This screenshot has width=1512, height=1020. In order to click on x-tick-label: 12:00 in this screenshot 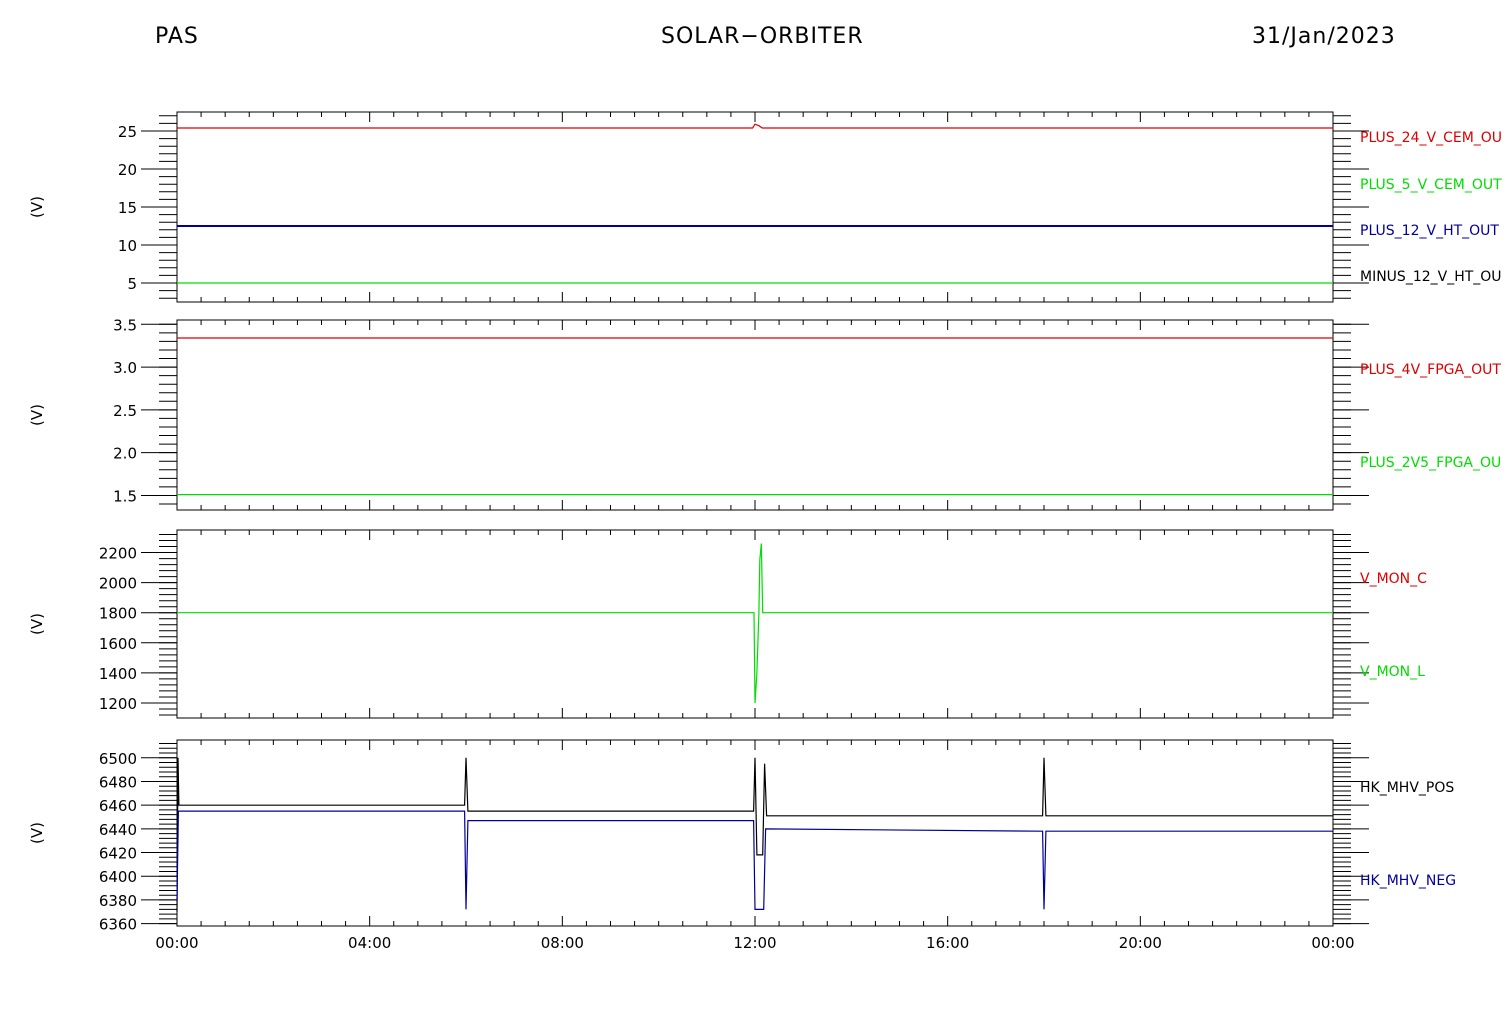, I will do `click(754, 943)`.